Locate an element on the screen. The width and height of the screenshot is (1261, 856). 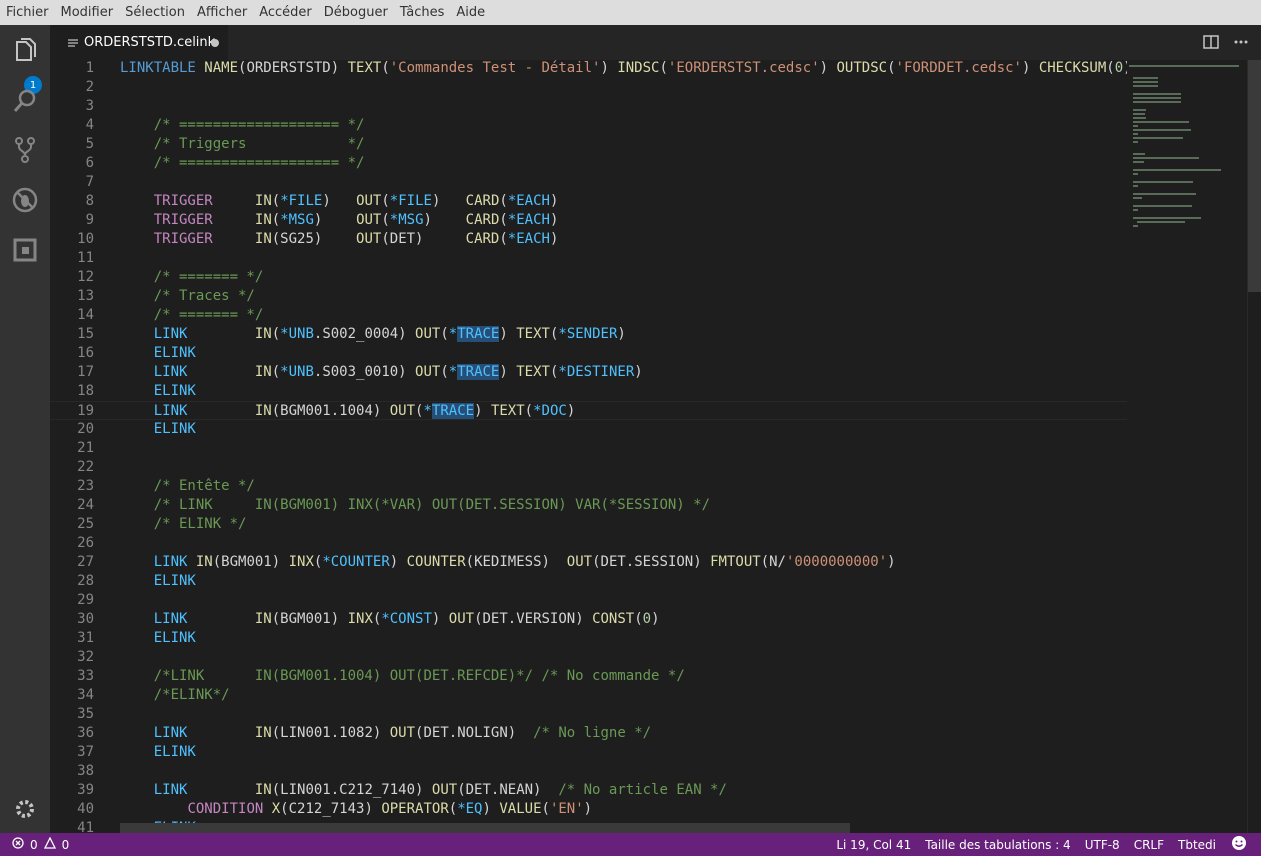
tab-size: Taille des tabulations : 4 is located at coordinates (997, 845).